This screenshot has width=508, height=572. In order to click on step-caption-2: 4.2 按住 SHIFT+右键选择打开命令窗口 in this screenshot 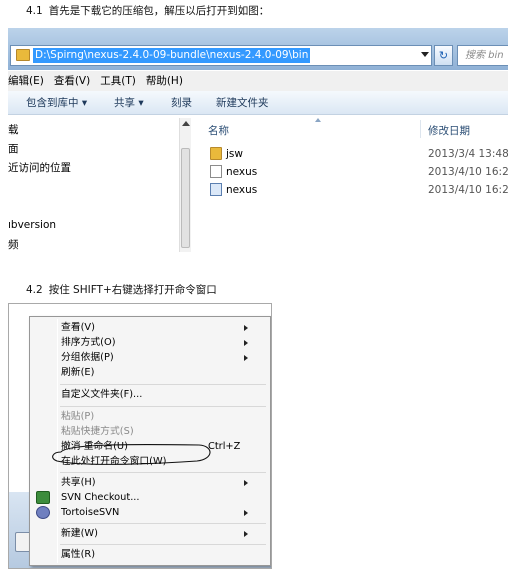, I will do `click(121, 289)`.